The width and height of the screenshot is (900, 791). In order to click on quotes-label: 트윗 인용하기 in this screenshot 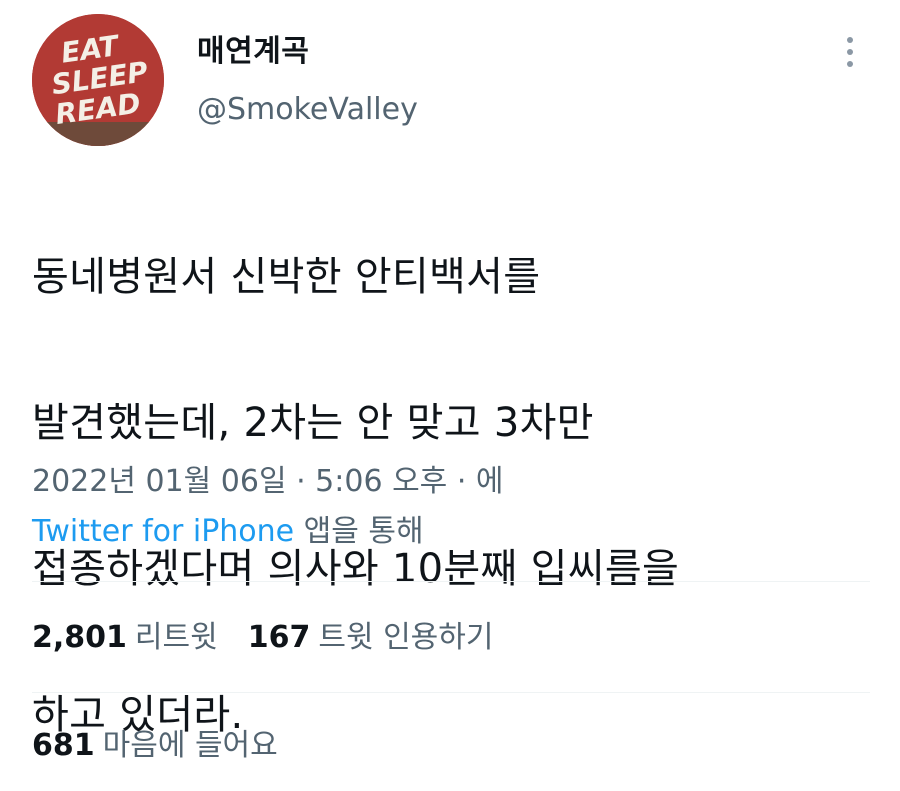, I will do `click(406, 637)`.